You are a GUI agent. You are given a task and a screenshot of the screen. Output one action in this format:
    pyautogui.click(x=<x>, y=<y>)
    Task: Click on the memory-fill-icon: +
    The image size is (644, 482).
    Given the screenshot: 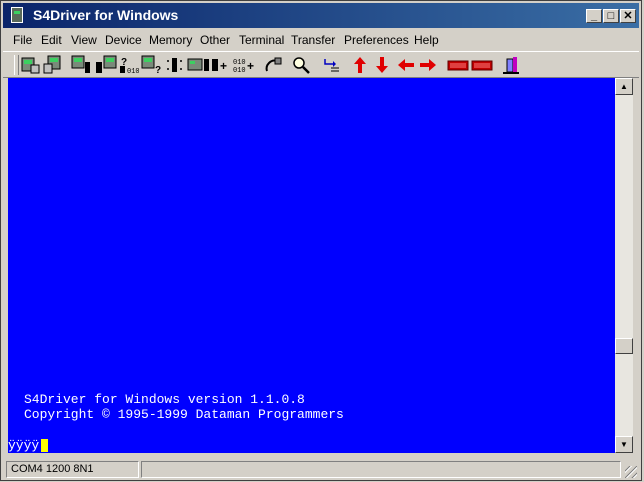 What is the action you would take?
    pyautogui.click(x=221, y=65)
    